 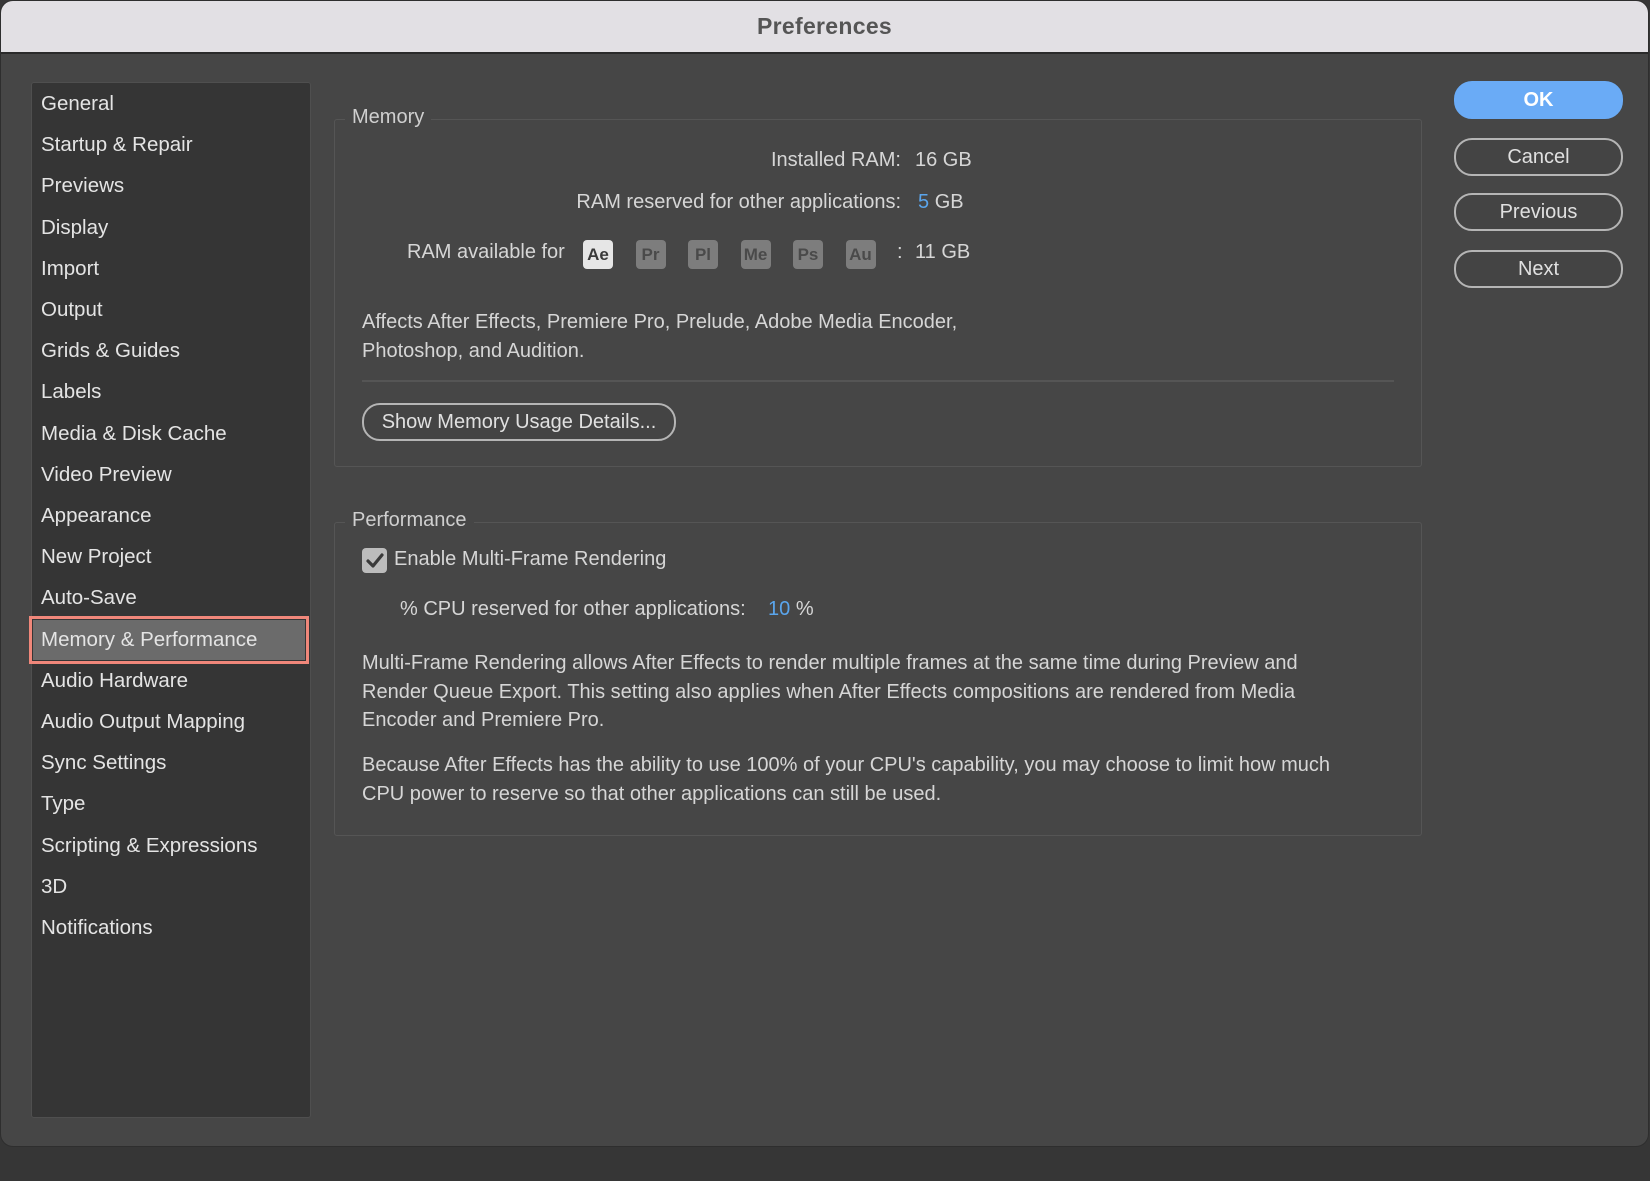 What do you see at coordinates (860, 254) in the screenshot?
I see `app-badge-au: Au` at bounding box center [860, 254].